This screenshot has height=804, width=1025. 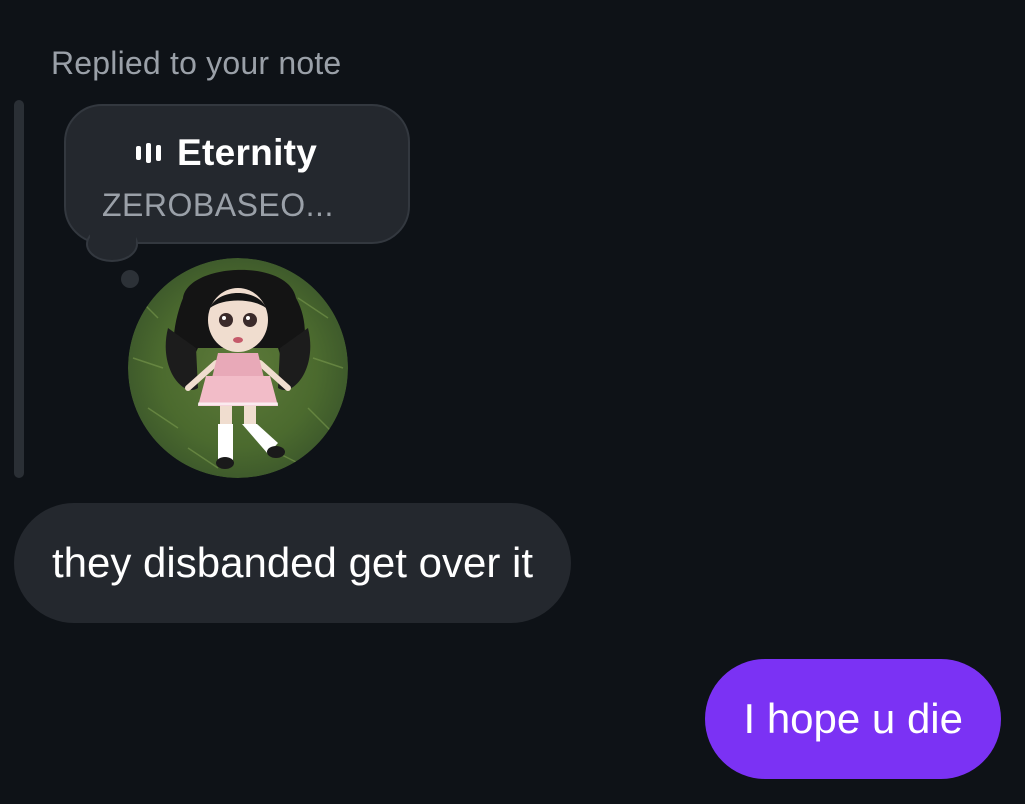 I want to click on outgoing-message-text: I hope u die, so click(x=853, y=718).